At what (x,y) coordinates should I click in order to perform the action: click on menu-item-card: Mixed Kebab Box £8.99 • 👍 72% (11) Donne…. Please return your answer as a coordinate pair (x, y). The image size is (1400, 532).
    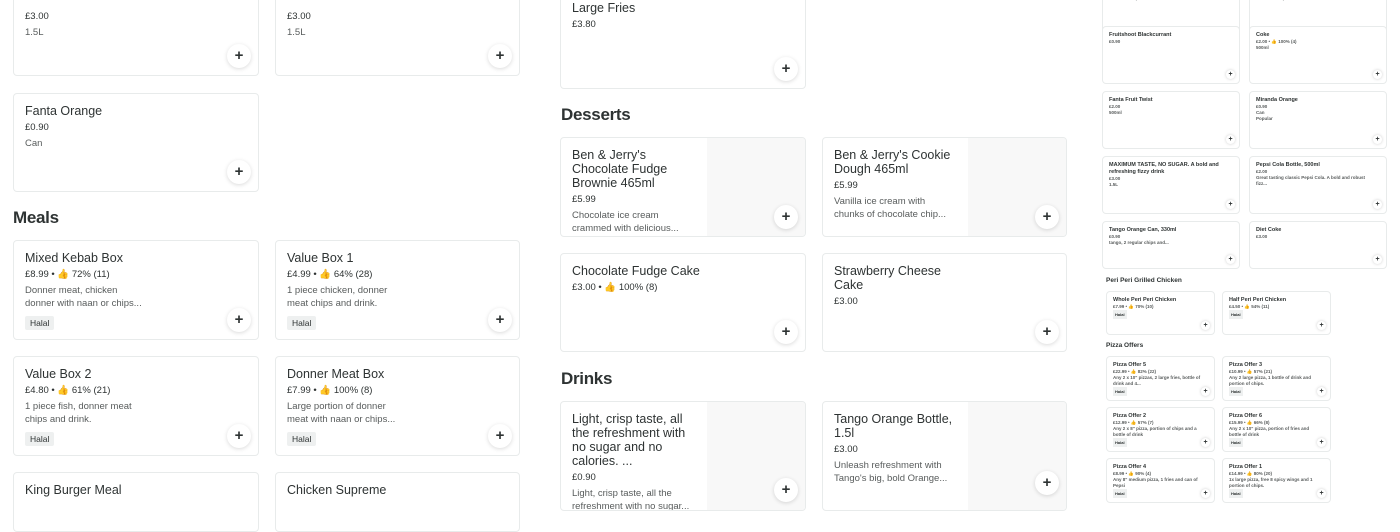
    Looking at the image, I should click on (136, 290).